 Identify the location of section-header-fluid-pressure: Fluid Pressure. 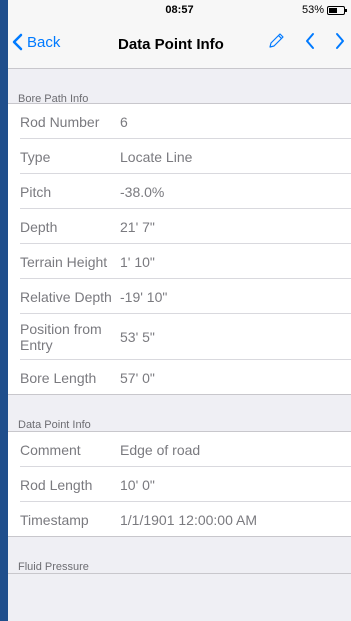
(179, 555).